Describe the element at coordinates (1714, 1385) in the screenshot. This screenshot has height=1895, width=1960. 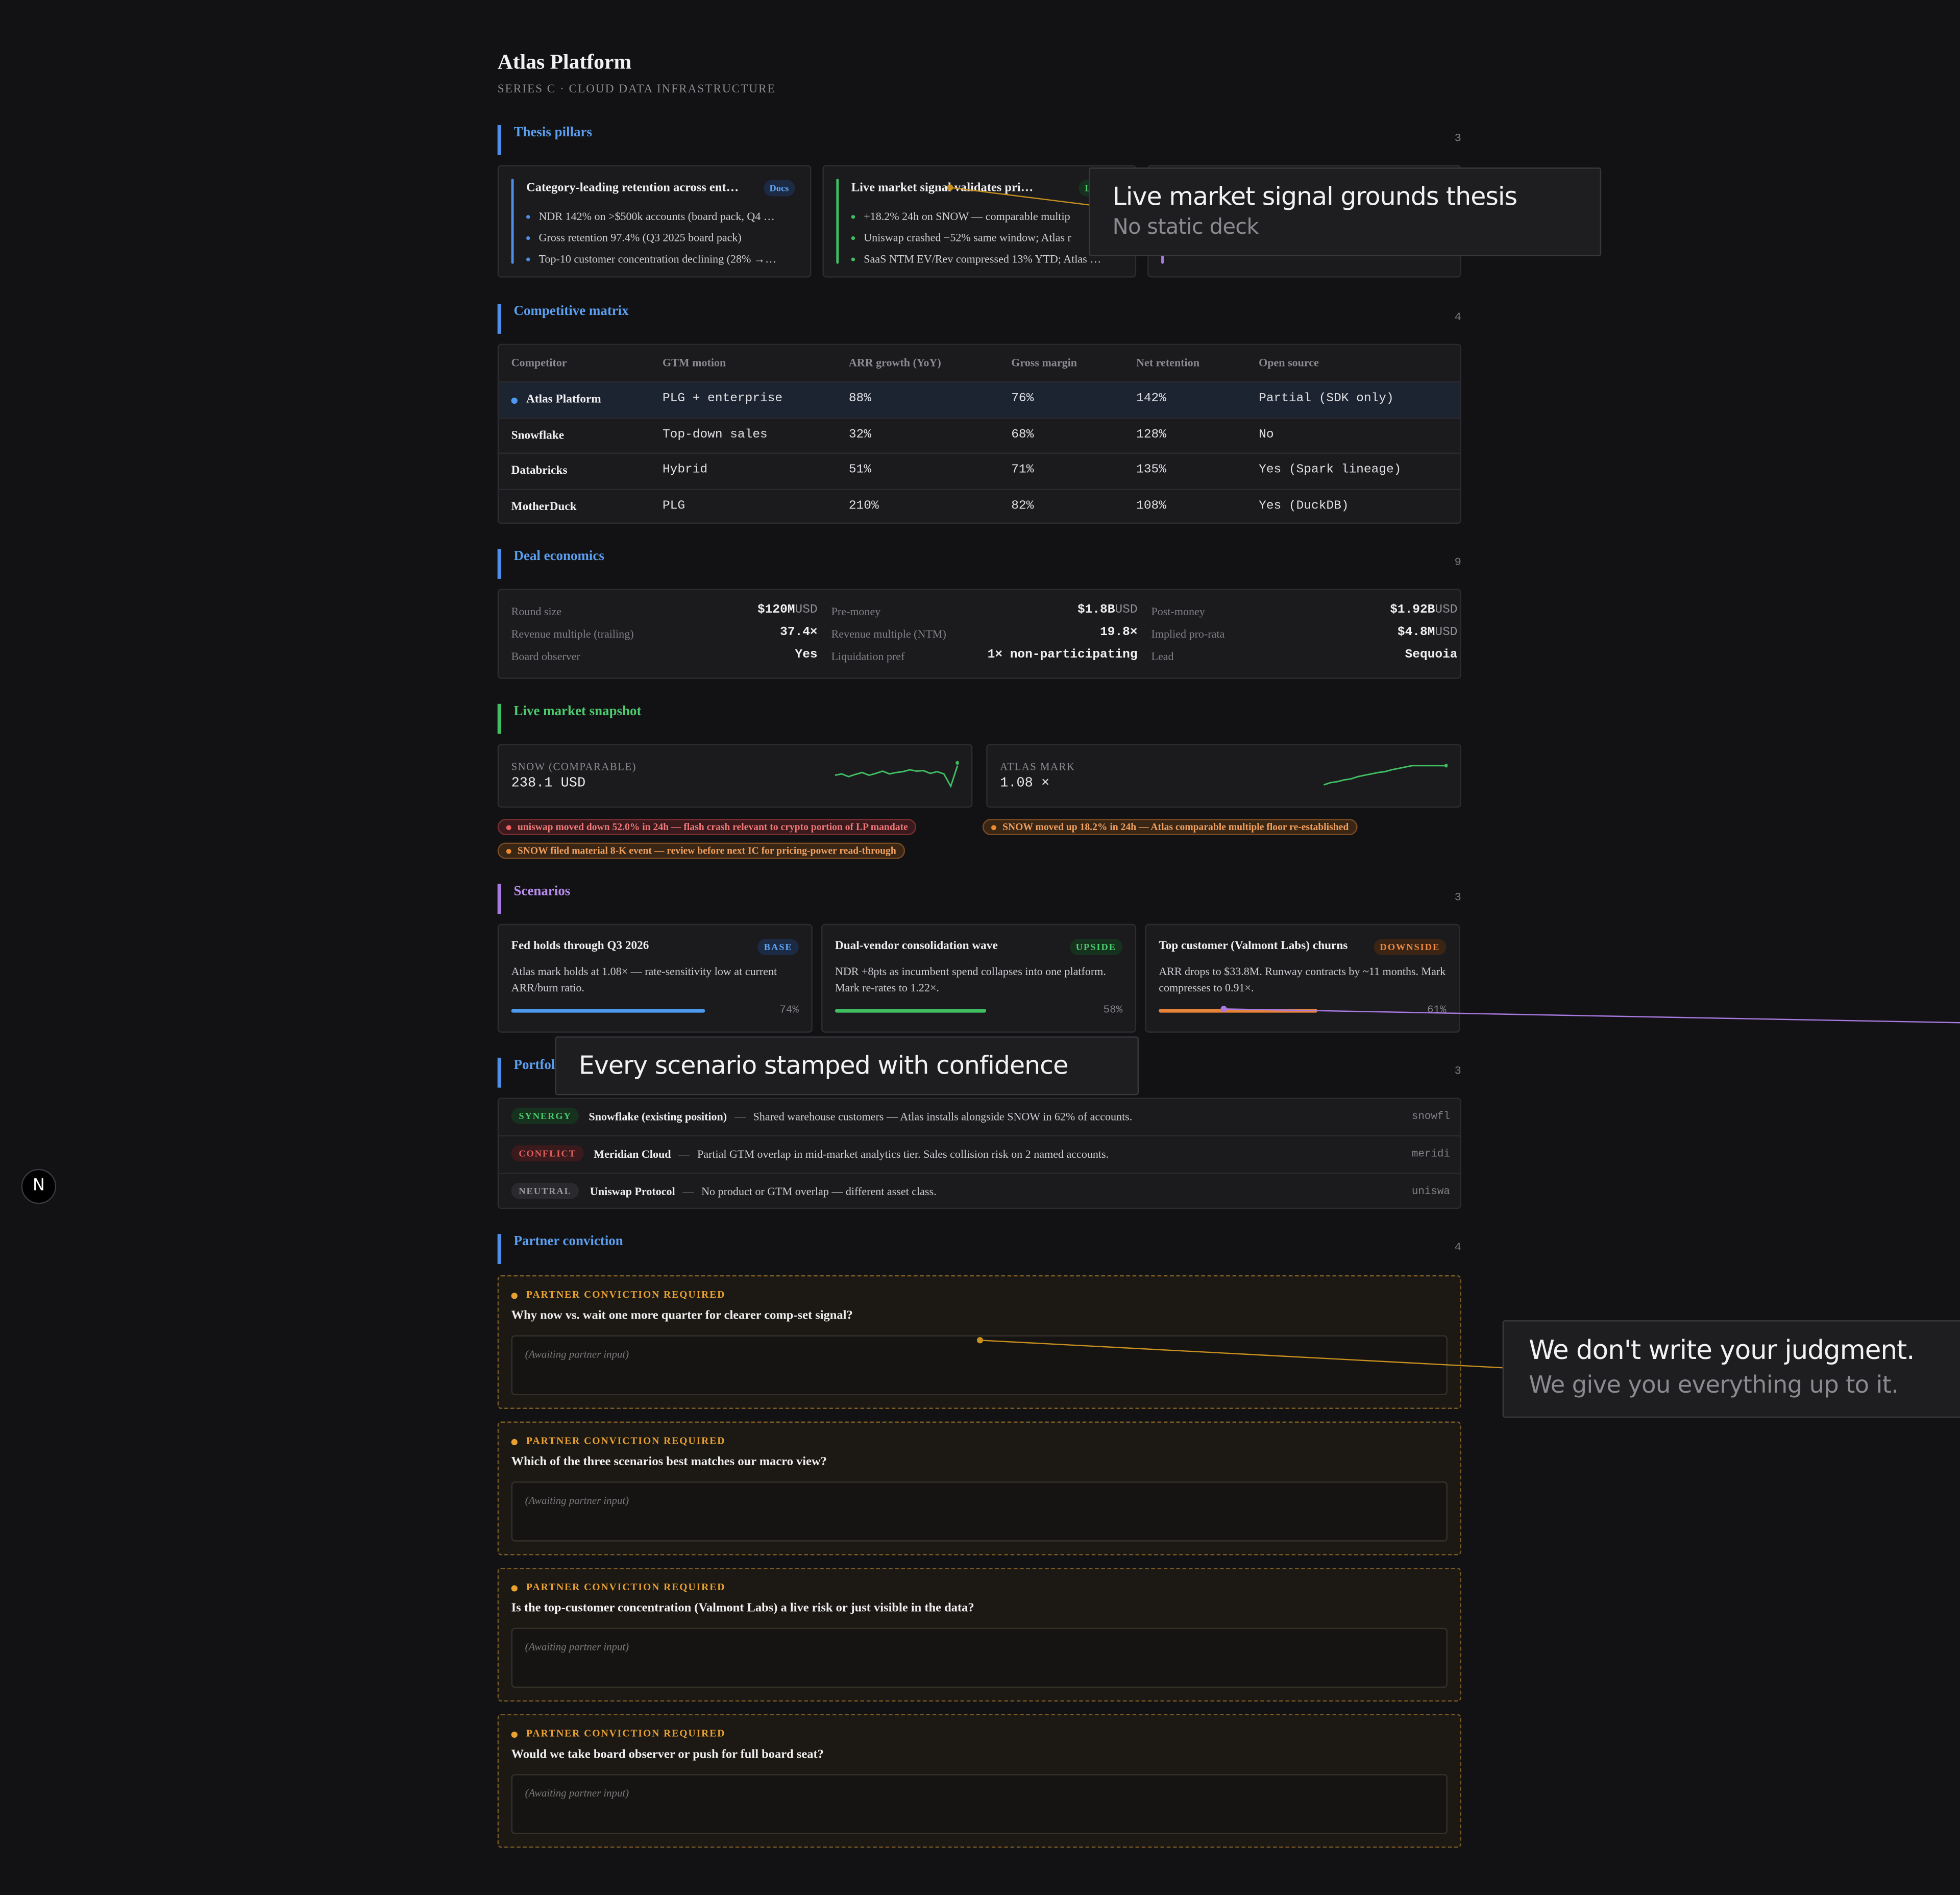
I see `callout-sub: We give you everything up to it.` at that location.